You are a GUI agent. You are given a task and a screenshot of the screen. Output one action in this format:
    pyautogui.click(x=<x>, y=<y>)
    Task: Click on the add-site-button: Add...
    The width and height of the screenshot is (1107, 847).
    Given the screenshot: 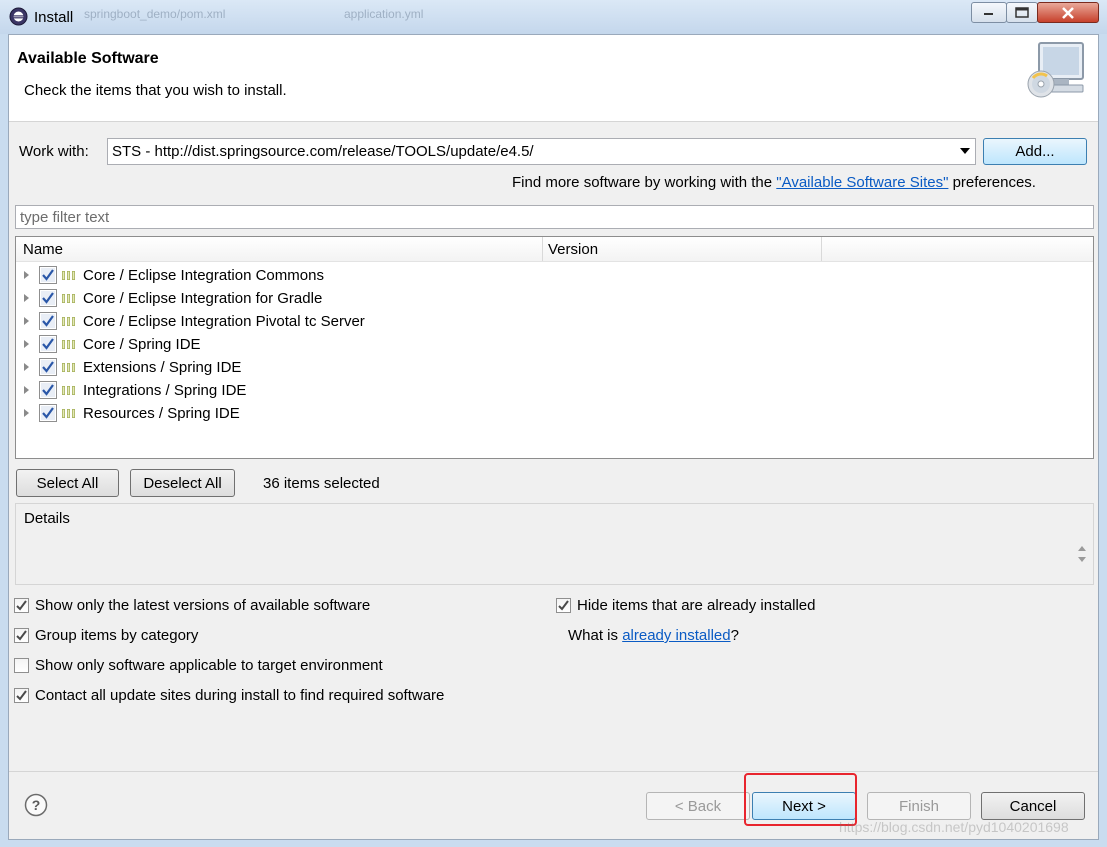 What is the action you would take?
    pyautogui.click(x=1035, y=151)
    